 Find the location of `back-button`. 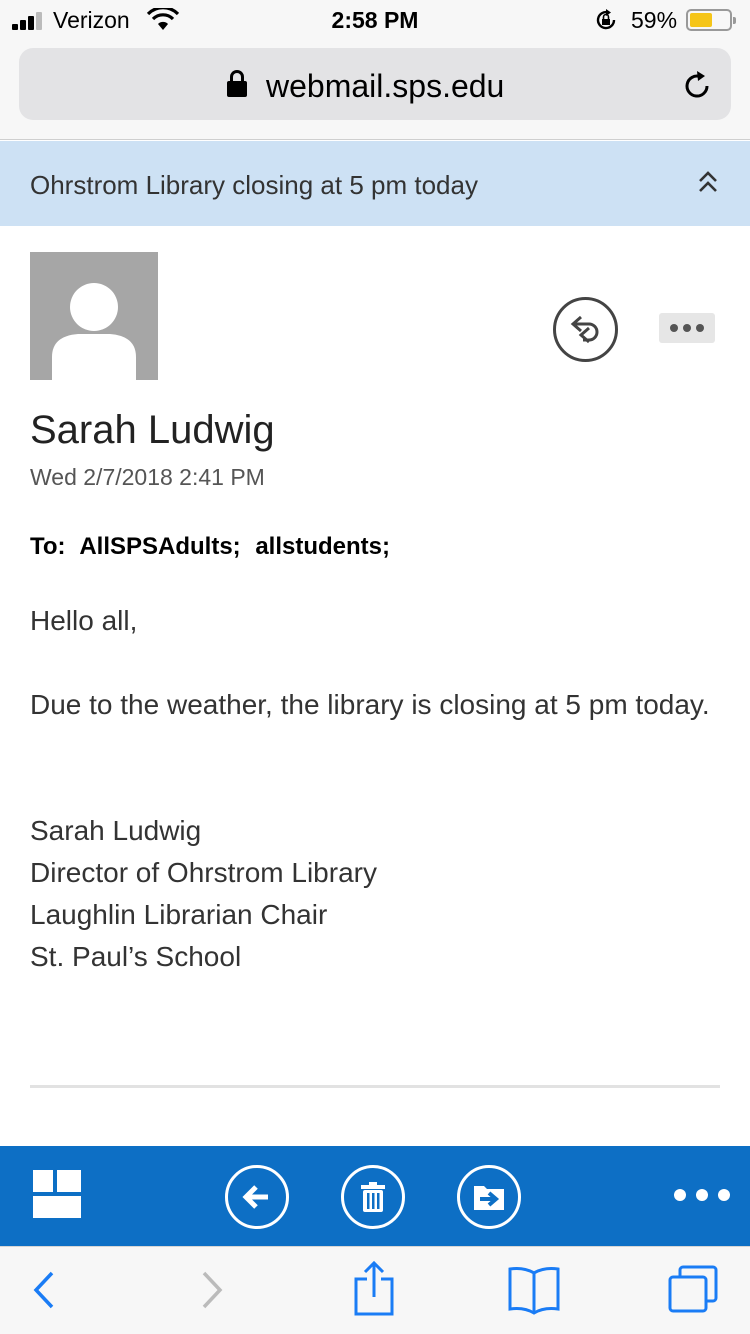

back-button is located at coordinates (257, 1197).